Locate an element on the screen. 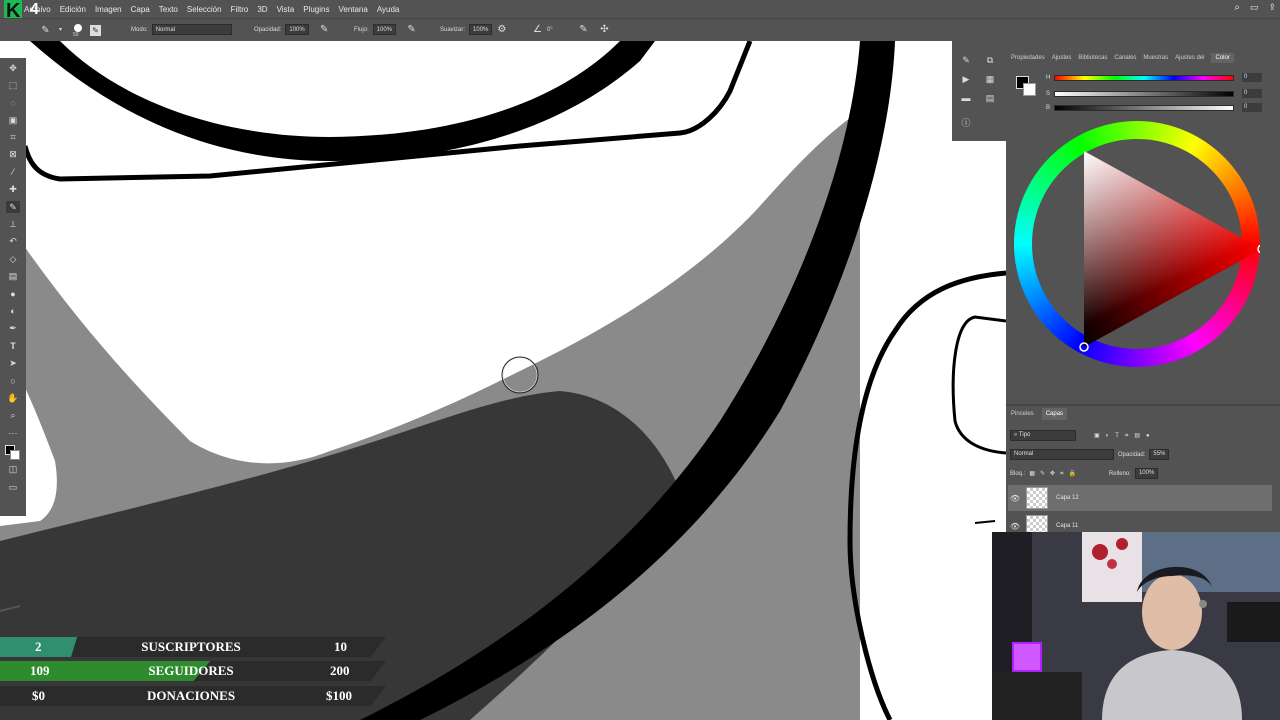 This screenshot has width=1280, height=720. tab-properties: Propiedades is located at coordinates (1028, 58).